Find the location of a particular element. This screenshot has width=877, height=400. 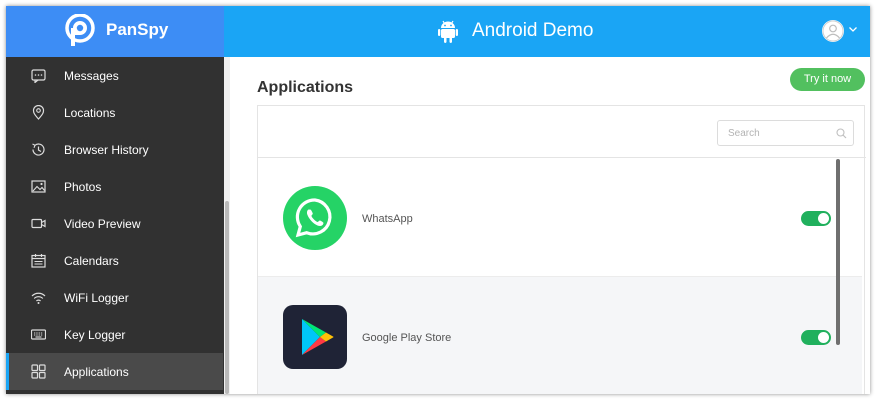

search-box is located at coordinates (785, 133).